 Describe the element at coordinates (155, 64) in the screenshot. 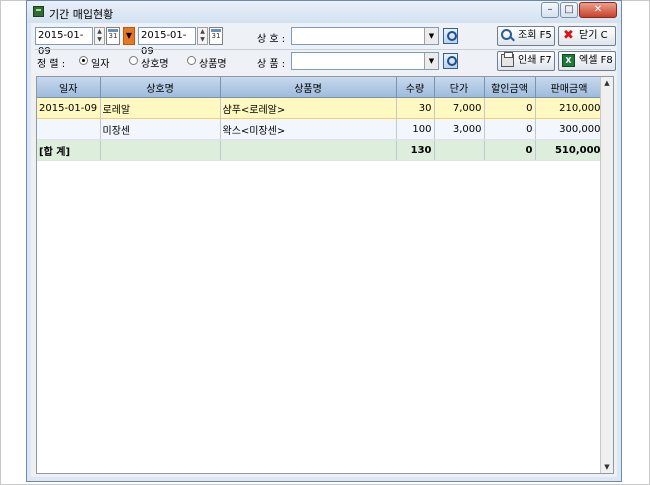

I see `sort-option-store-label: 상호명` at that location.